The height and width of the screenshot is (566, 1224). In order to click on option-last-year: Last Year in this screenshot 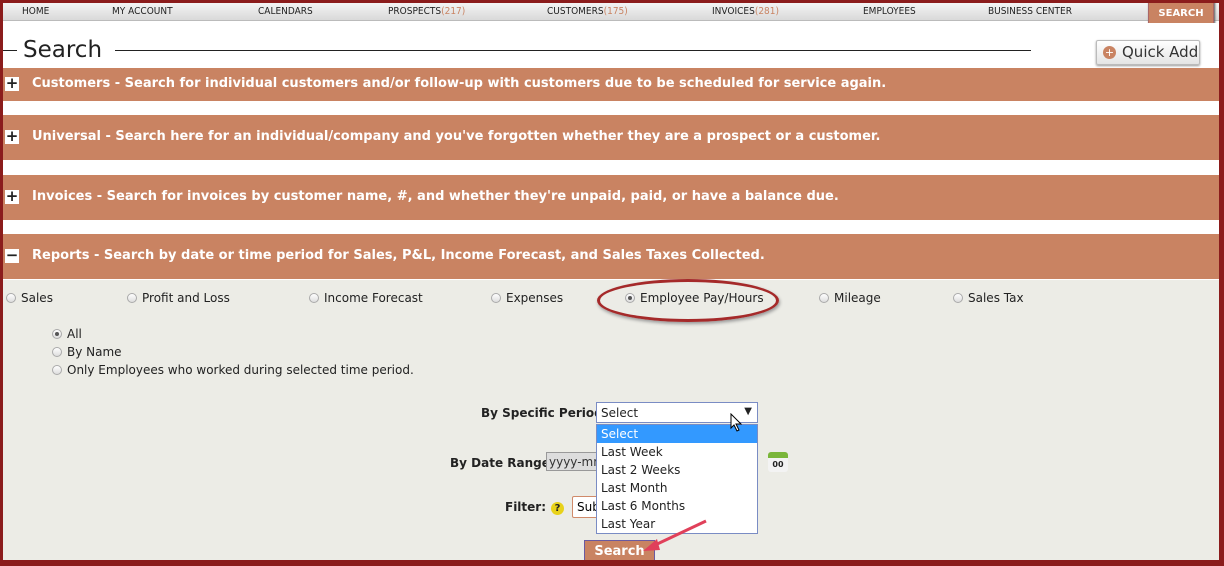, I will do `click(677, 524)`.